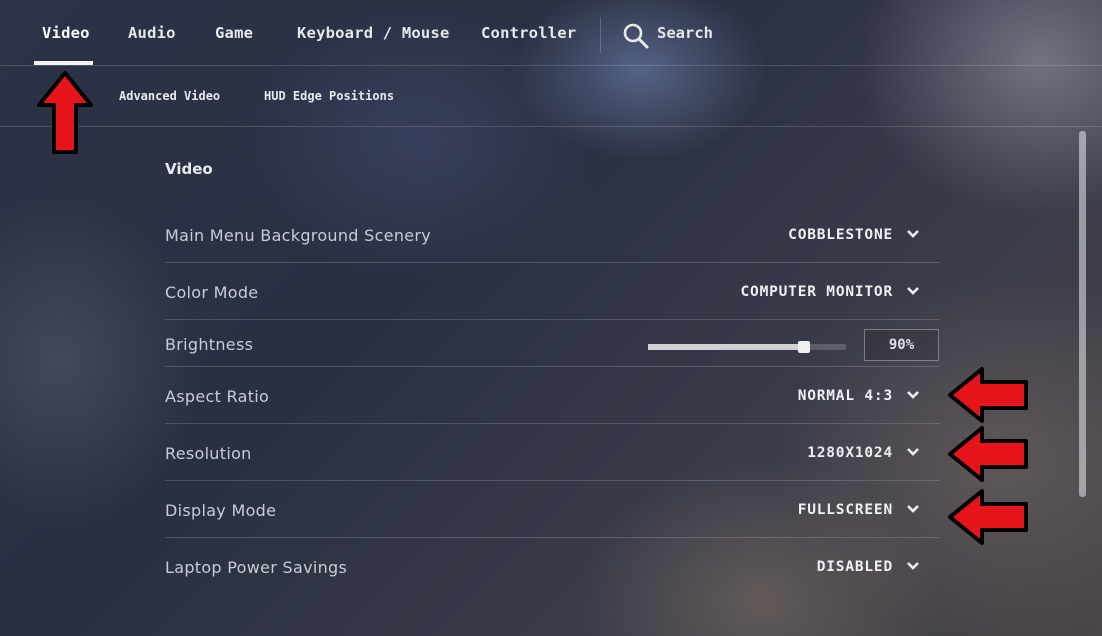 The image size is (1102, 636). I want to click on setting-row-brightness: Brightness 90%, so click(552, 343).